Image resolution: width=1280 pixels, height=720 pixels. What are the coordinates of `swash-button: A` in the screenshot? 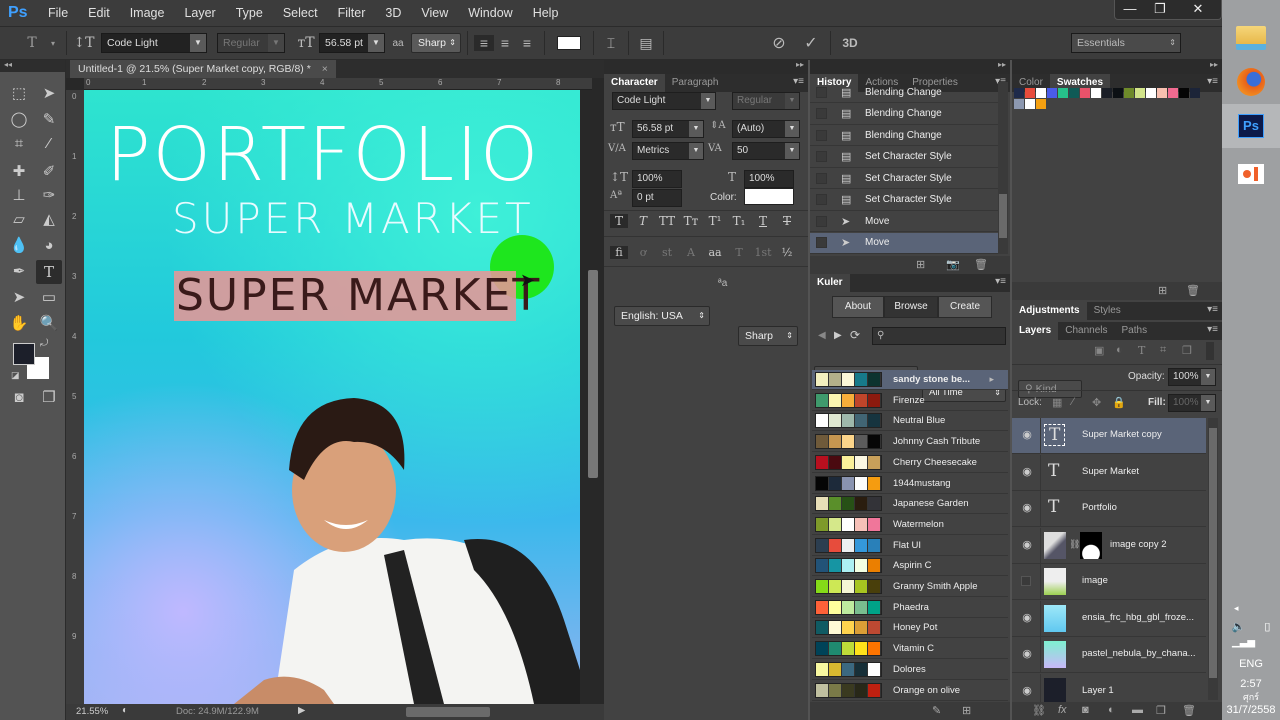 It's located at (691, 252).